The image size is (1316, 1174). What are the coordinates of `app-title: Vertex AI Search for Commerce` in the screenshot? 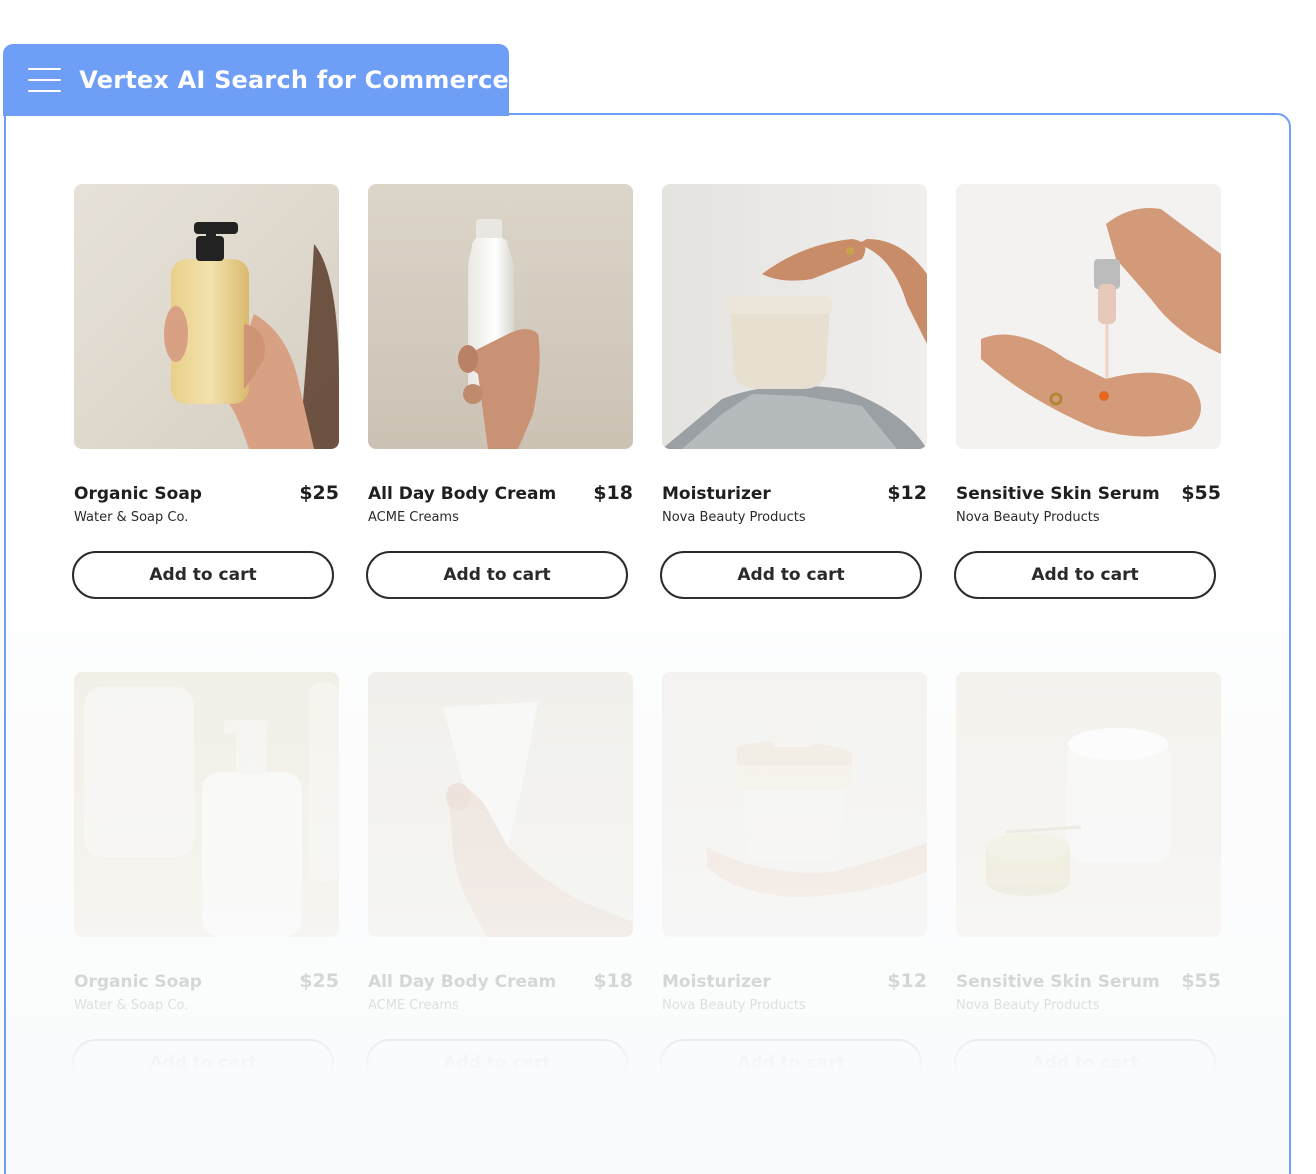 It's located at (294, 80).